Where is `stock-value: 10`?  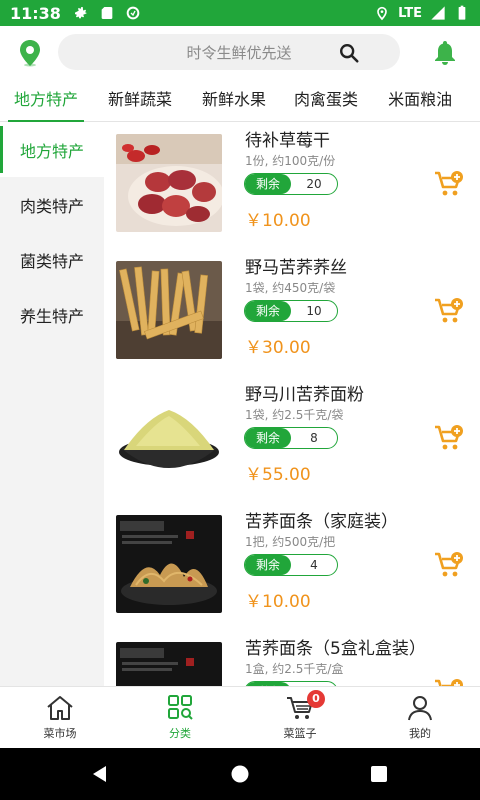 stock-value: 10 is located at coordinates (314, 311).